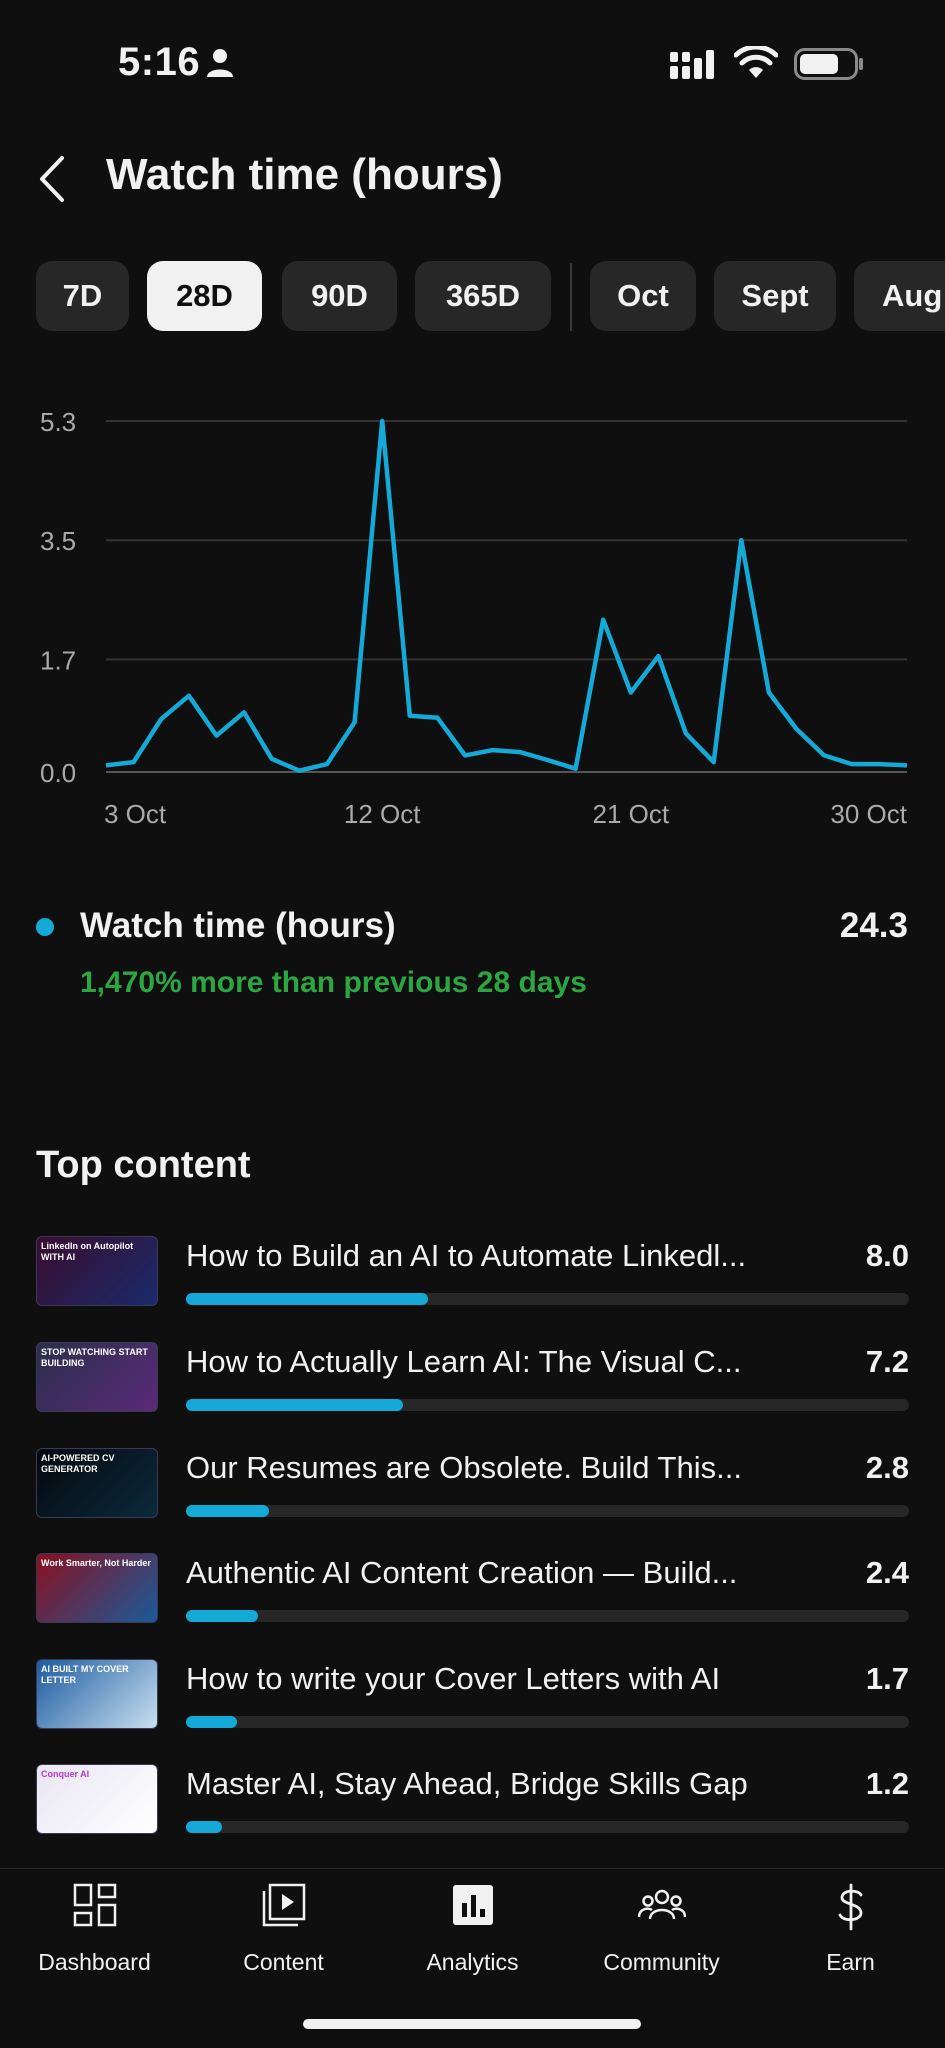 The width and height of the screenshot is (945, 2048). What do you see at coordinates (571, 297) in the screenshot?
I see `chip-divider` at bounding box center [571, 297].